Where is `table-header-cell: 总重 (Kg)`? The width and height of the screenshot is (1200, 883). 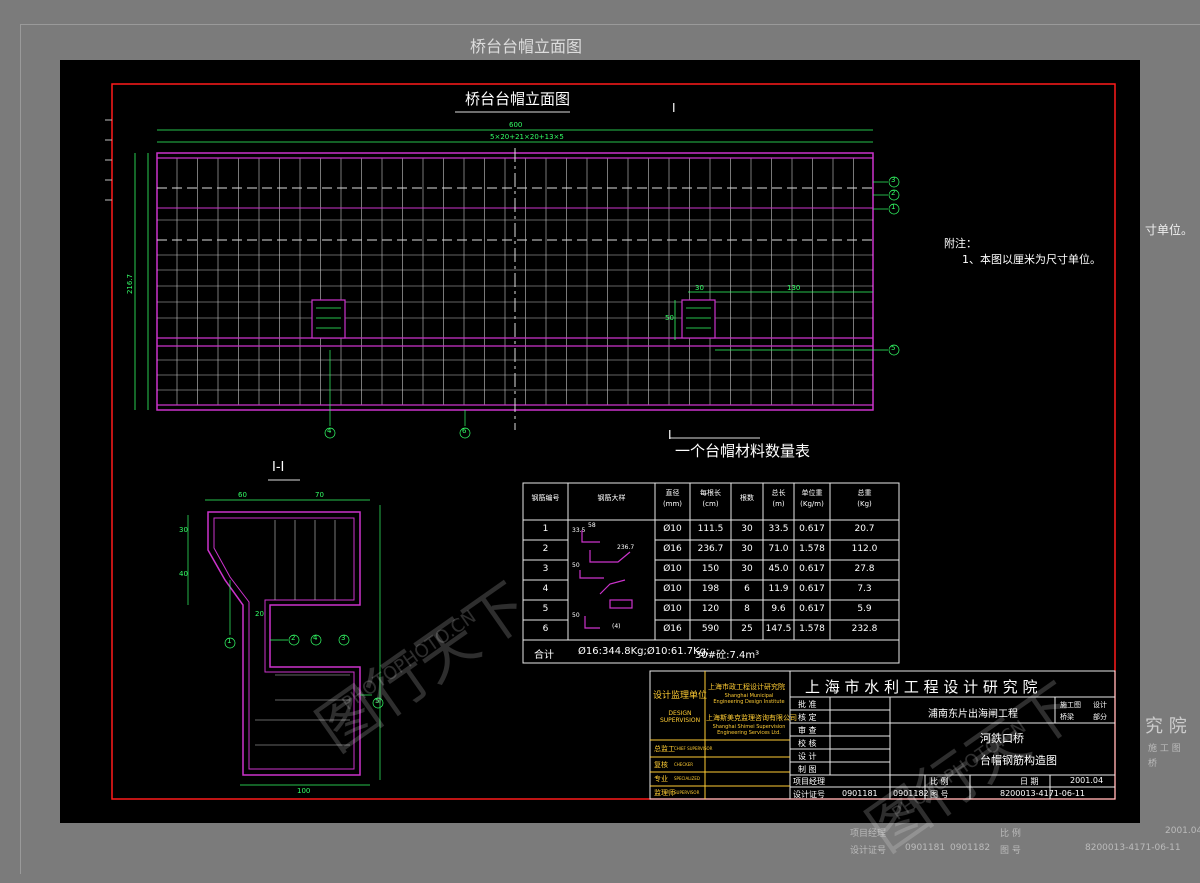 table-header-cell: 总重 (Kg) is located at coordinates (864, 498).